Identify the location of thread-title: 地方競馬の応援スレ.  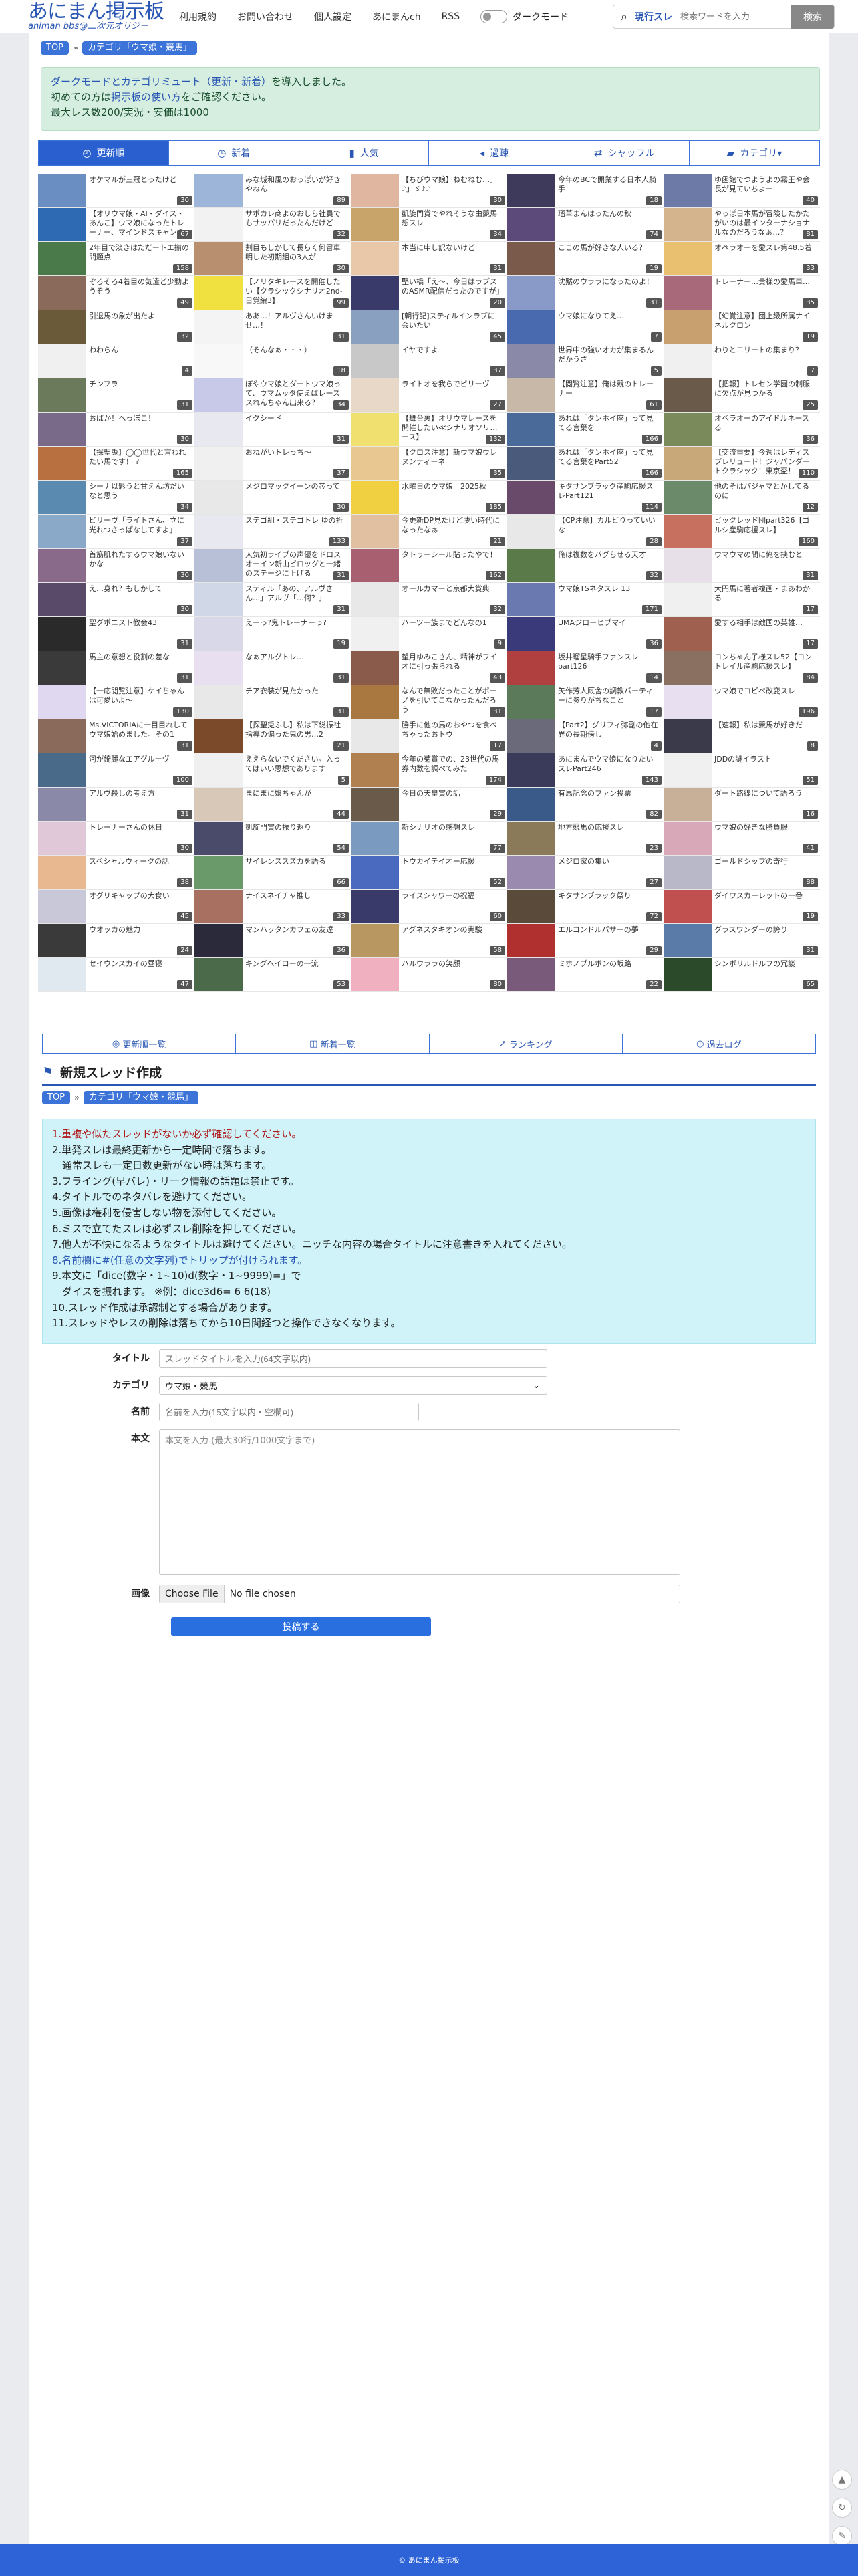
(608, 827).